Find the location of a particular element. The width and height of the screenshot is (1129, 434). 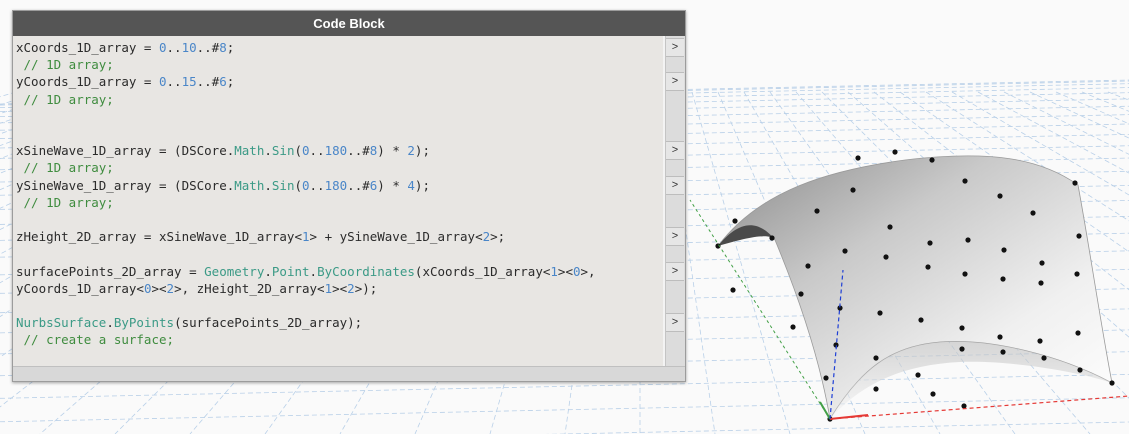

code-line: yCoords_1D_array = 0..15..#6; is located at coordinates (125, 82).